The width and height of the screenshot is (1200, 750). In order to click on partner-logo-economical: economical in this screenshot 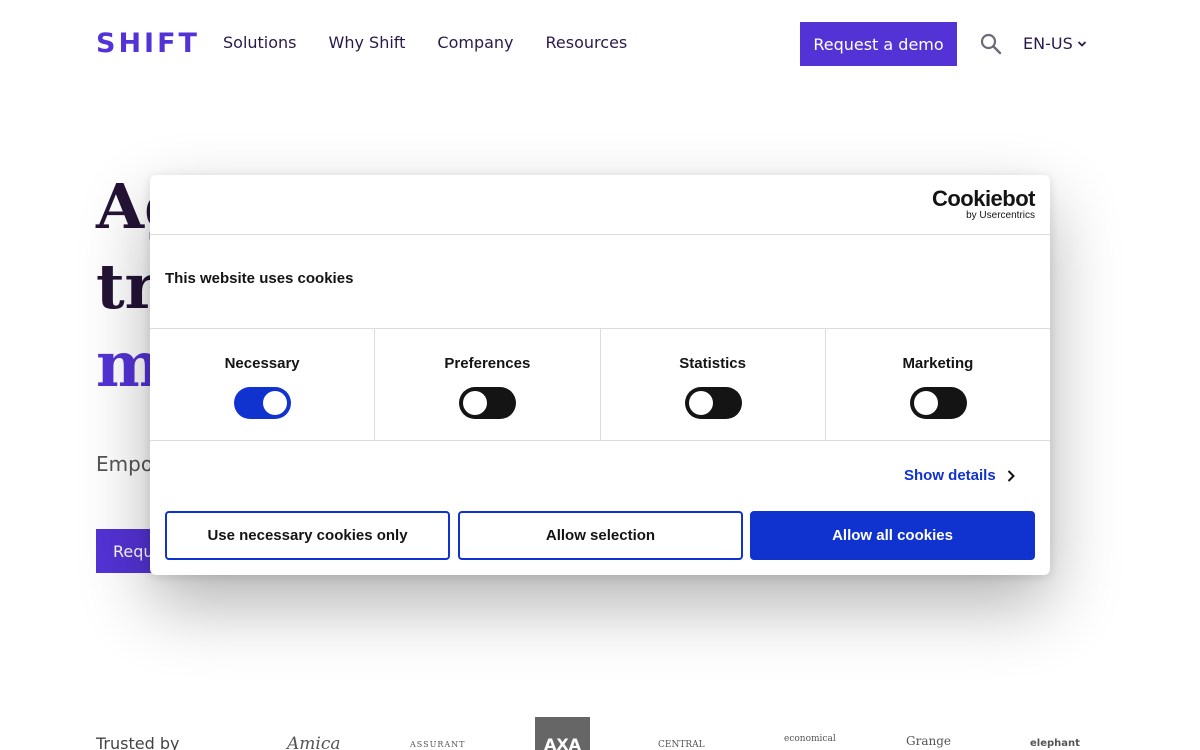, I will do `click(810, 739)`.